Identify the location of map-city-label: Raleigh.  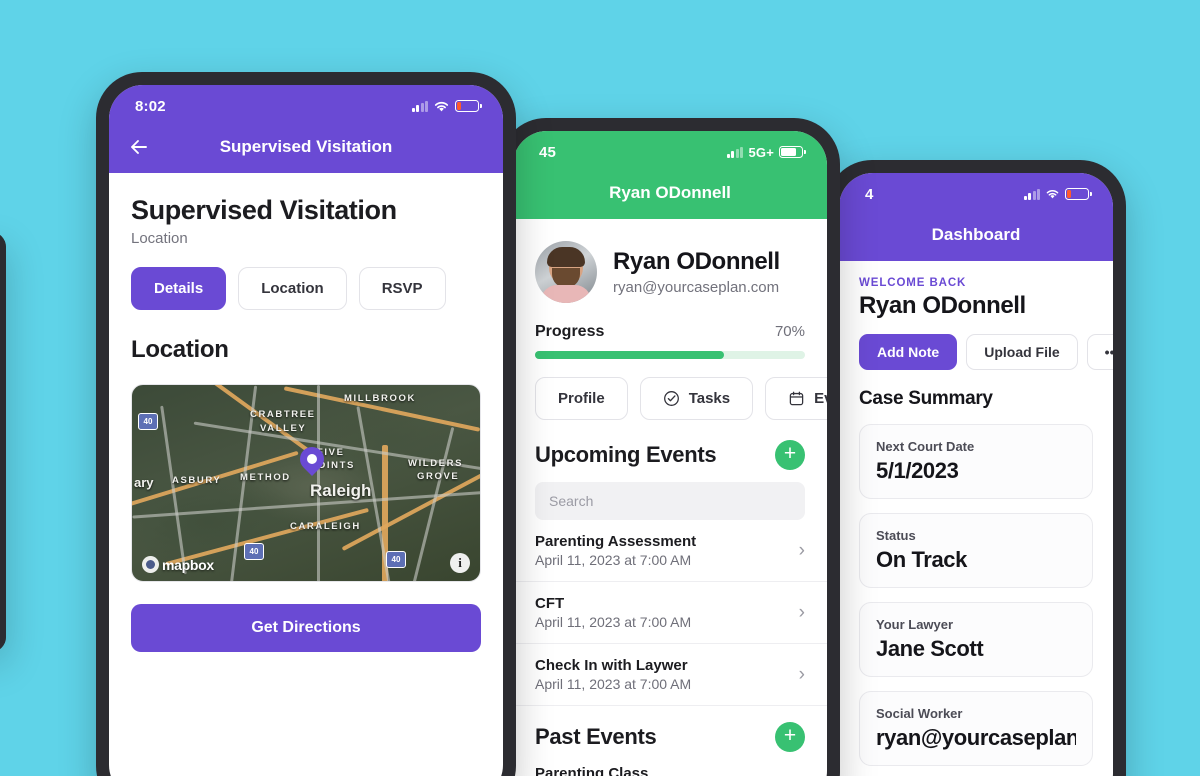
(341, 490).